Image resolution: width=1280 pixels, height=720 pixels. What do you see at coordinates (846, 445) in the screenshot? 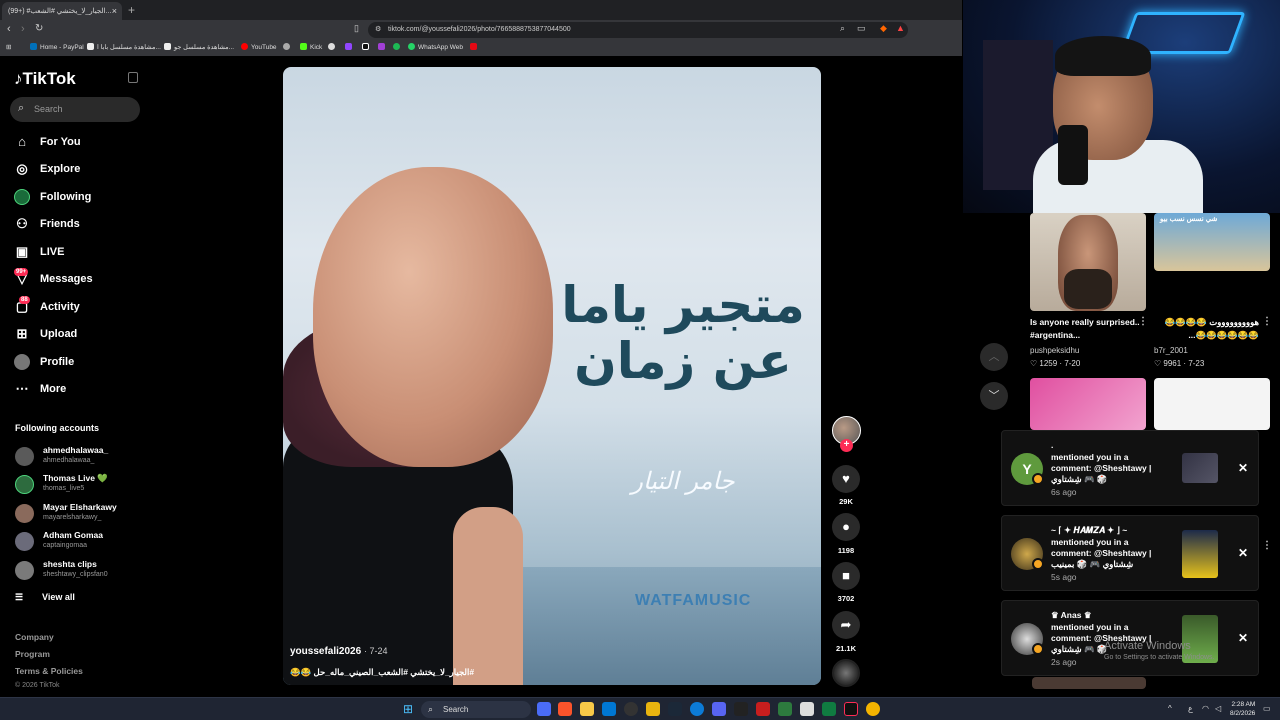
I see `follow-plus-icon: +` at bounding box center [846, 445].